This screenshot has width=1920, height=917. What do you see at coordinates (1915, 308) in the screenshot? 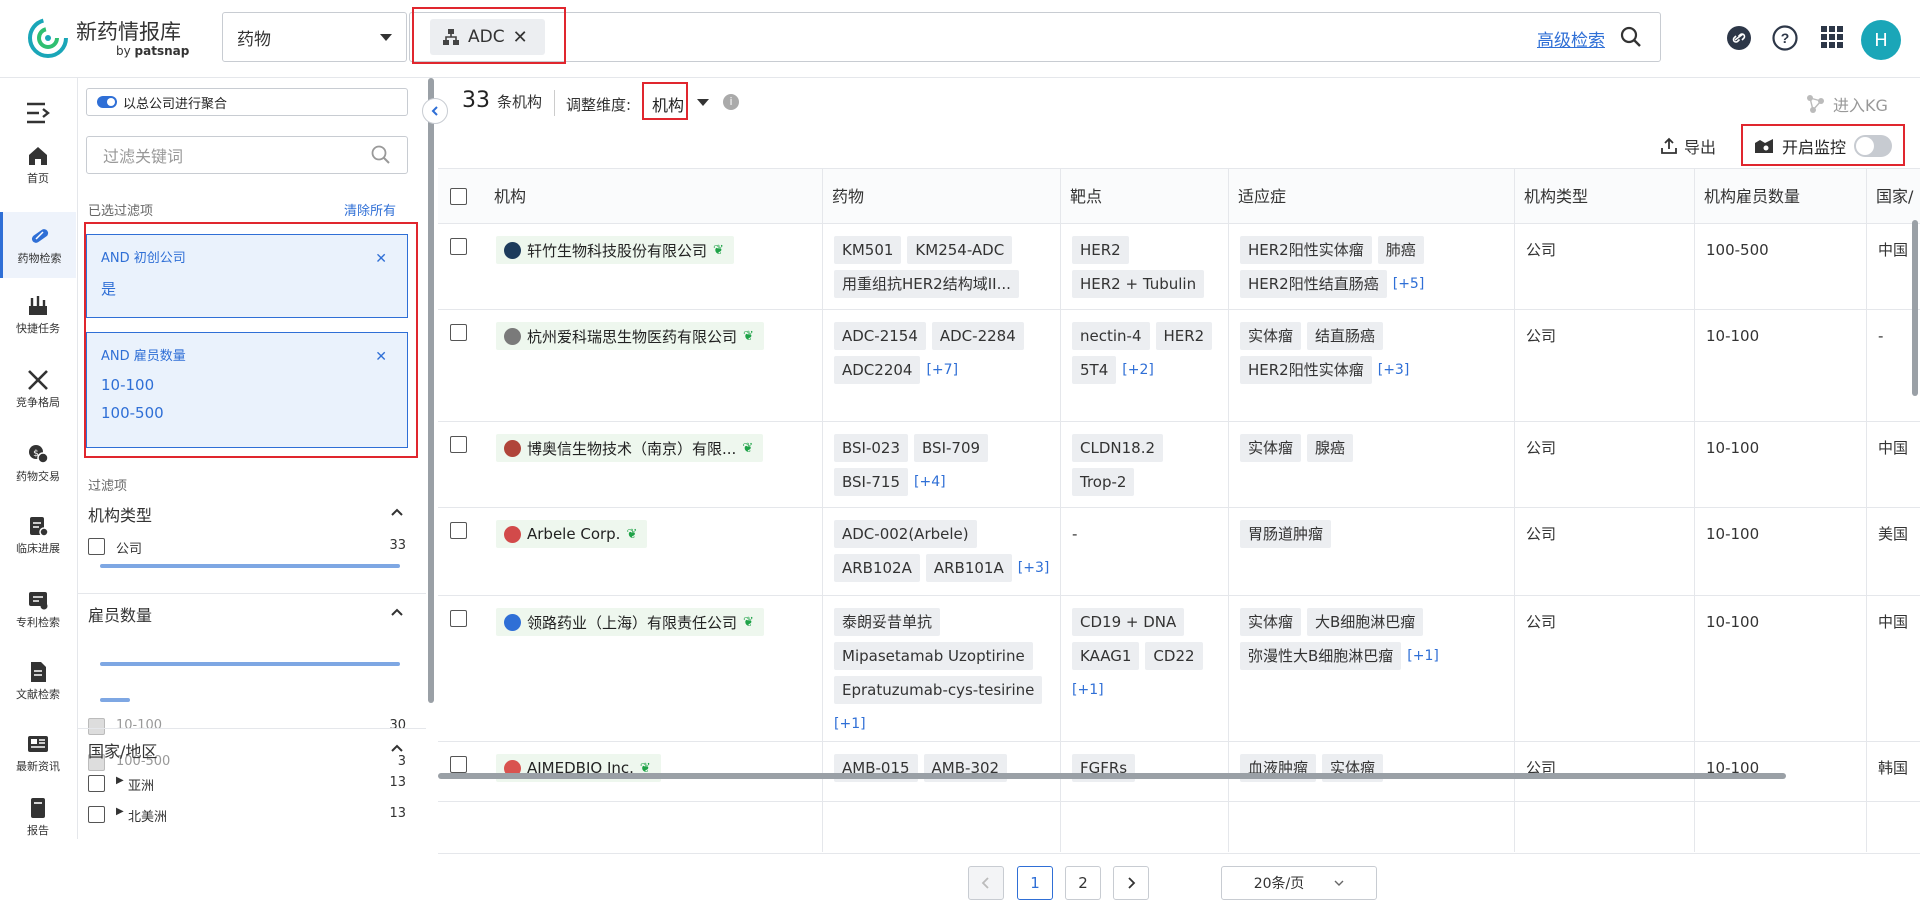
I see `table-vertical-scrollbar` at bounding box center [1915, 308].